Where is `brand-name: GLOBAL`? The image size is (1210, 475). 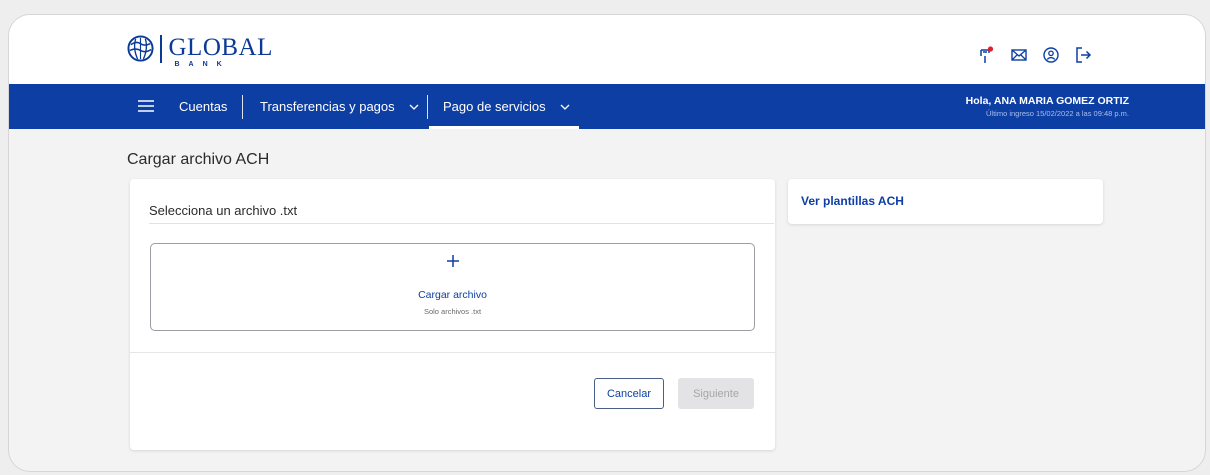
brand-name: GLOBAL is located at coordinates (220, 47).